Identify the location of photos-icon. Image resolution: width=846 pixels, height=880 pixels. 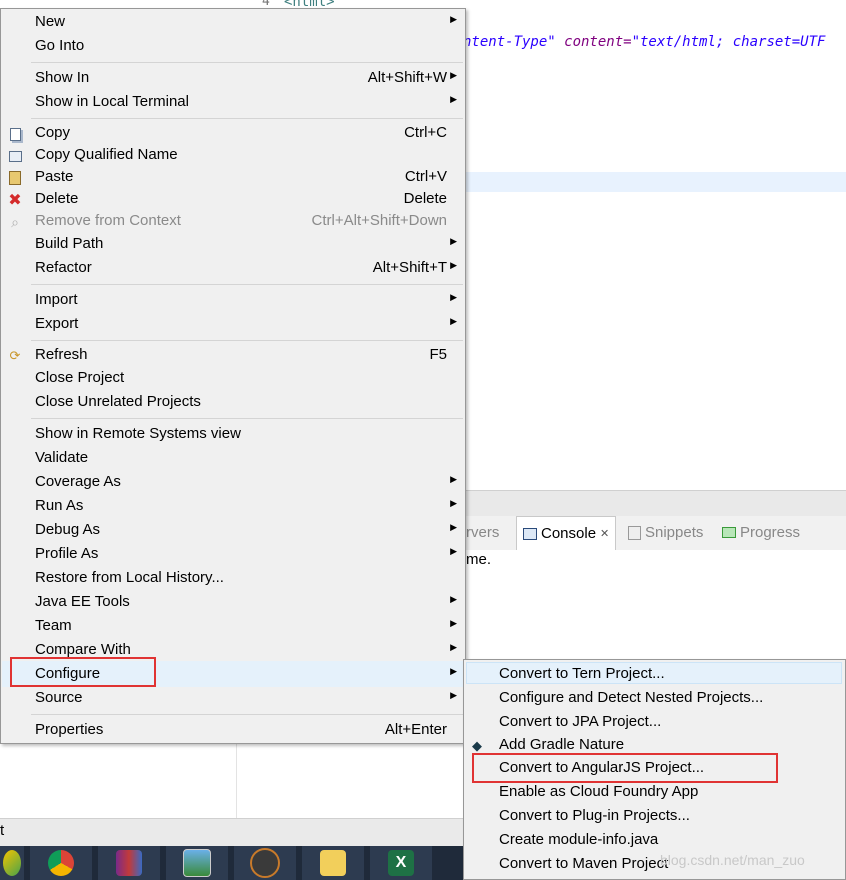
(197, 863).